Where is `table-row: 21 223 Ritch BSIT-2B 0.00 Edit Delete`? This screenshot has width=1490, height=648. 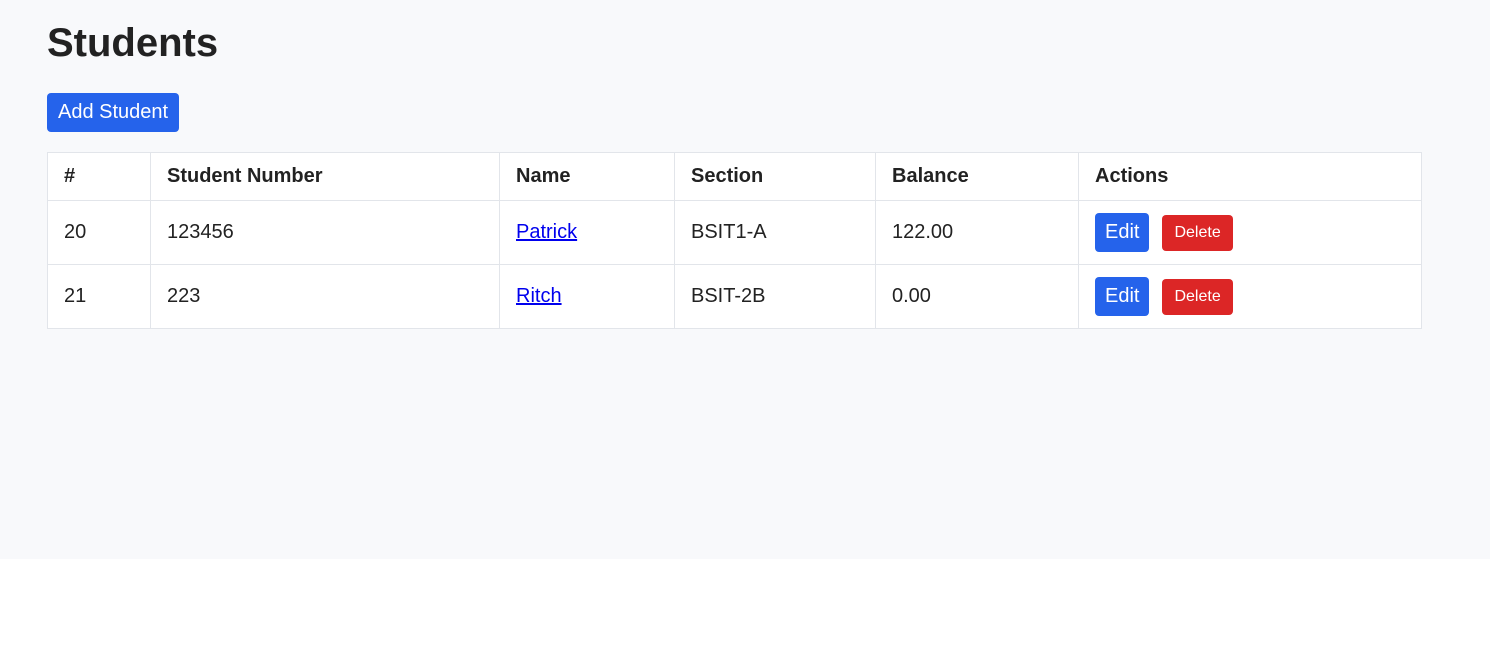
table-row: 21 223 Ritch BSIT-2B 0.00 Edit Delete is located at coordinates (734, 296).